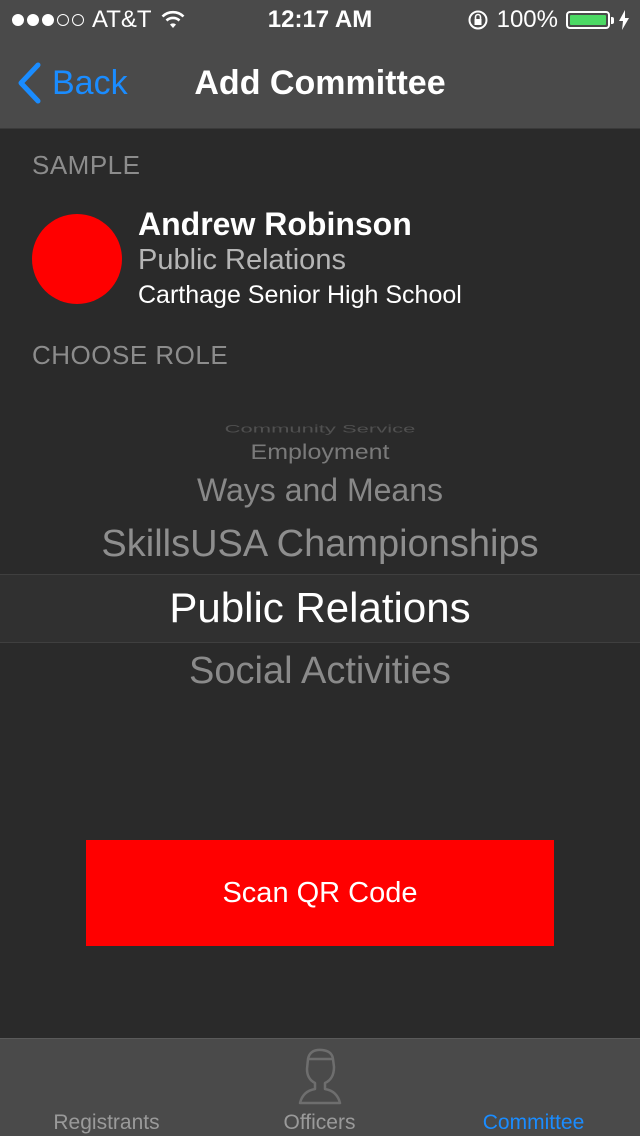 This screenshot has height=1136, width=640. What do you see at coordinates (106, 1122) in the screenshot?
I see `tab-label: Registrants` at bounding box center [106, 1122].